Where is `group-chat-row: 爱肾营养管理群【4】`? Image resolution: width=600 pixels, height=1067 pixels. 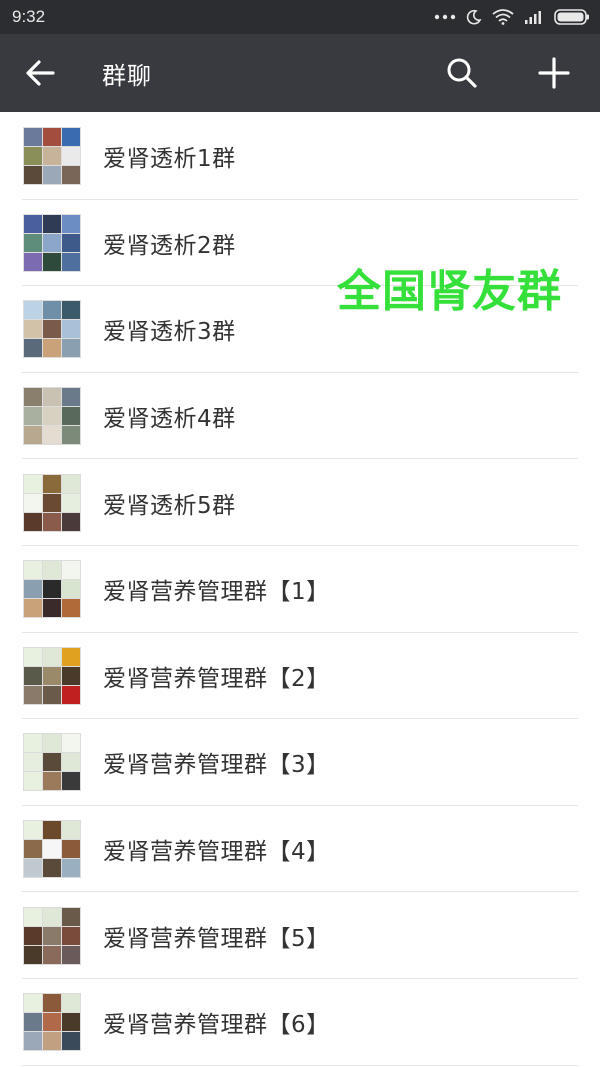
group-chat-row: 爱肾营养管理群【4】 is located at coordinates (300, 849).